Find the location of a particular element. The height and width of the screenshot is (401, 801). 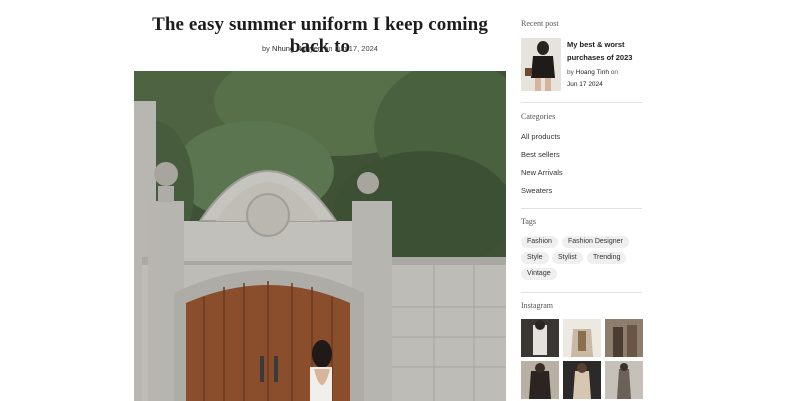

category-link-all-products: All products is located at coordinates (540, 136).